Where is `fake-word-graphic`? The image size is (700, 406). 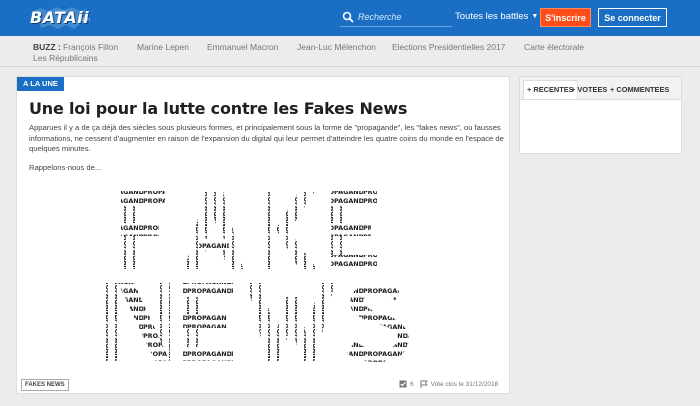 fake-word-graphic is located at coordinates (249, 230).